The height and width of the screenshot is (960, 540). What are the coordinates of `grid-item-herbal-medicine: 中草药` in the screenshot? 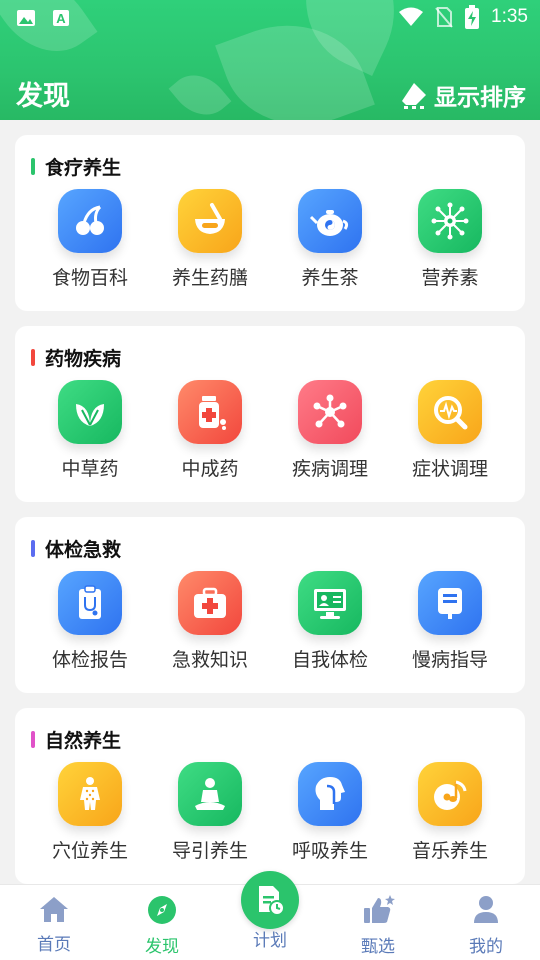 It's located at (90, 430).